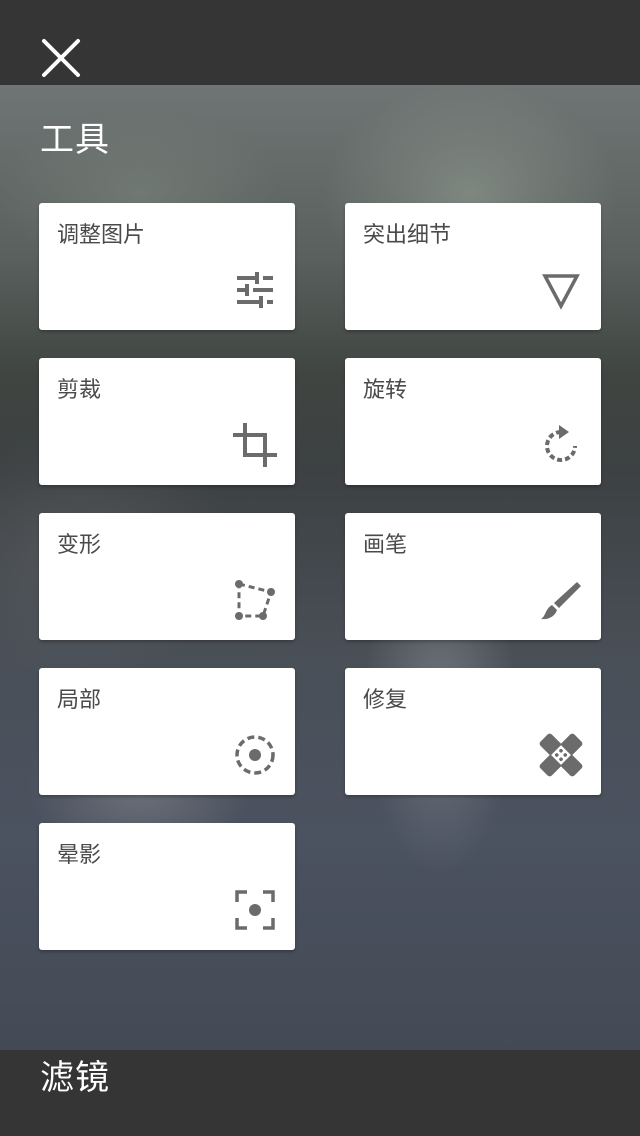 The image size is (640, 1136). I want to click on tool-label: 画笔, so click(385, 545).